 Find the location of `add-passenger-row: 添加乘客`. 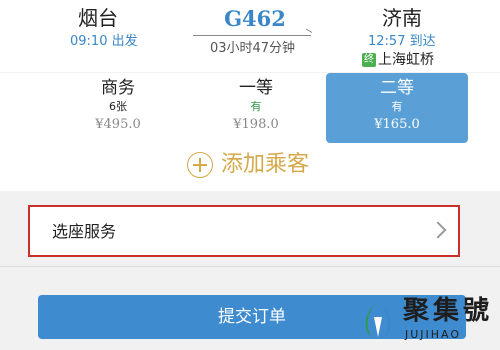

add-passenger-row: 添加乘客 is located at coordinates (250, 168).